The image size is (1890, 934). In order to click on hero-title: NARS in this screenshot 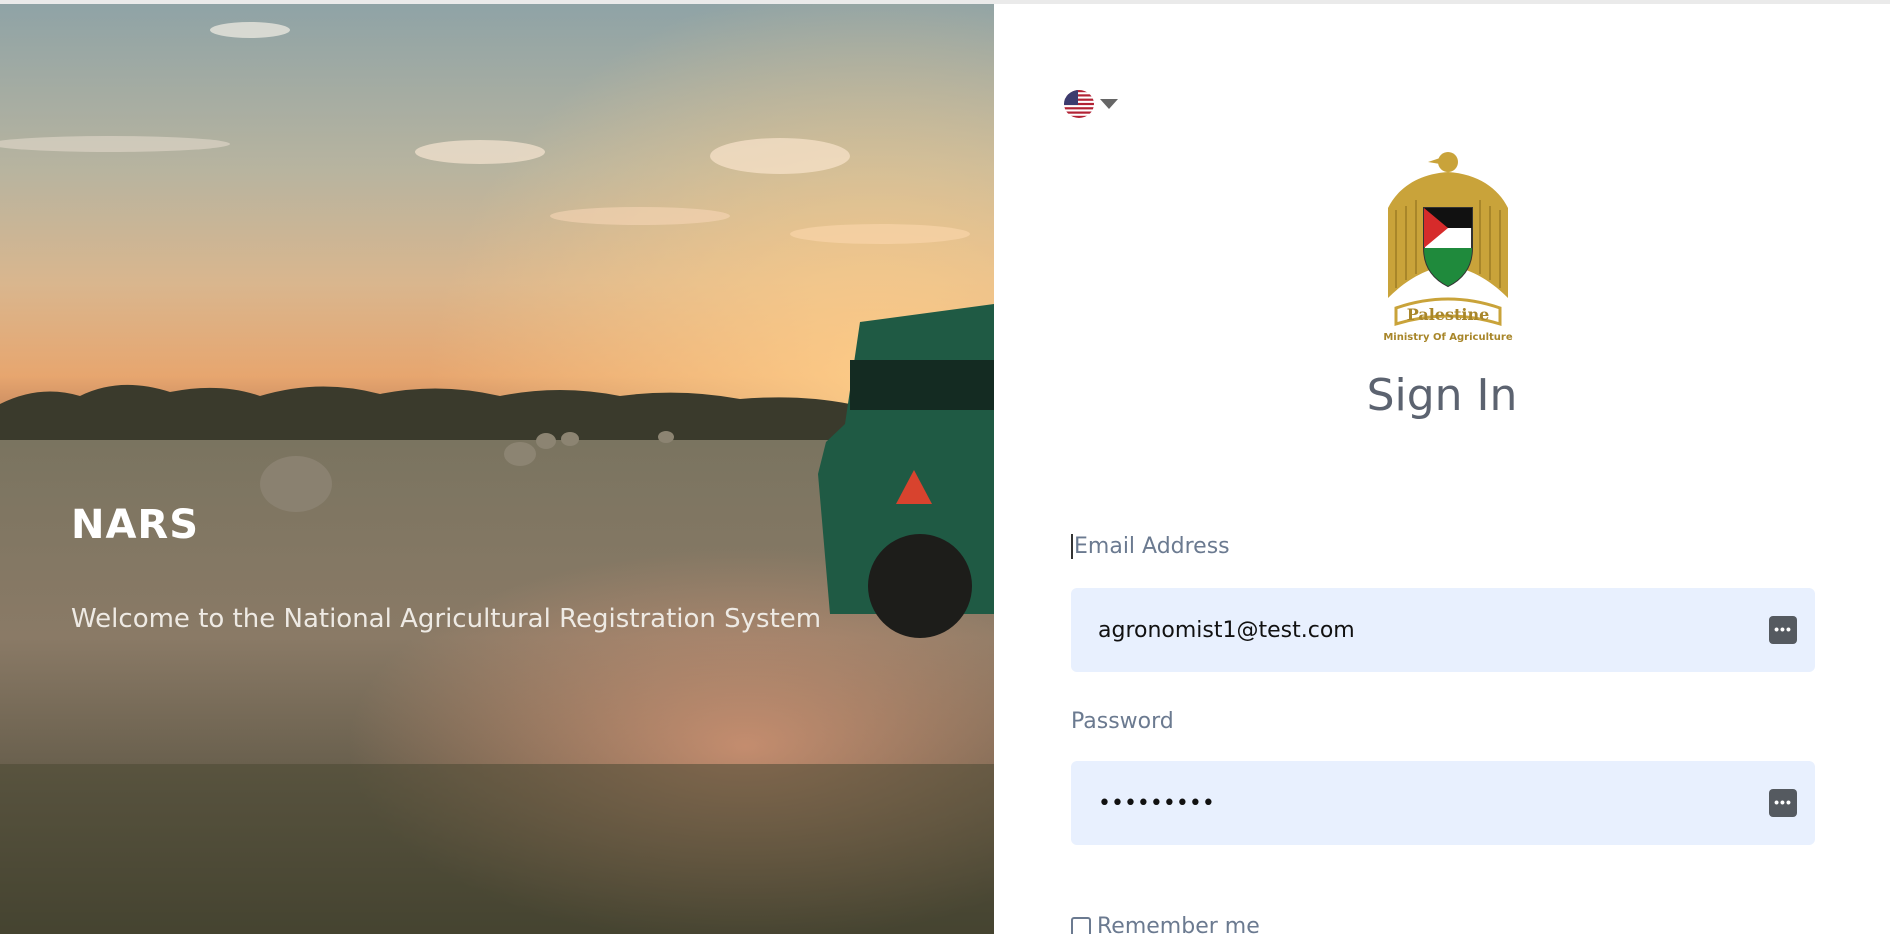, I will do `click(135, 525)`.